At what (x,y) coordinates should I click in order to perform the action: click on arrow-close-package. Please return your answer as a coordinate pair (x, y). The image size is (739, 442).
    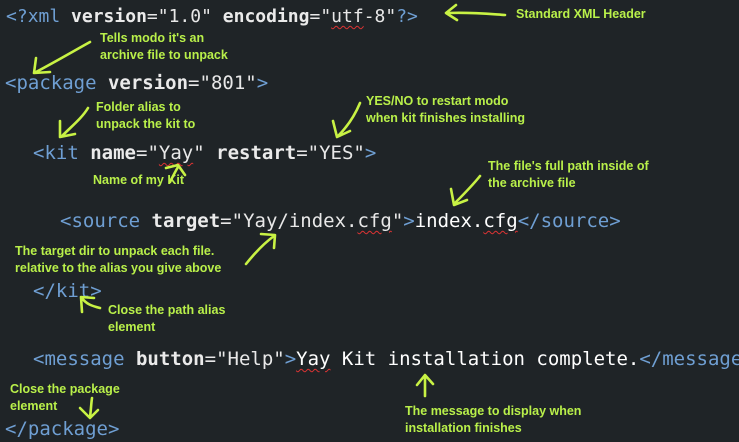
    Looking at the image, I should click on (89, 408).